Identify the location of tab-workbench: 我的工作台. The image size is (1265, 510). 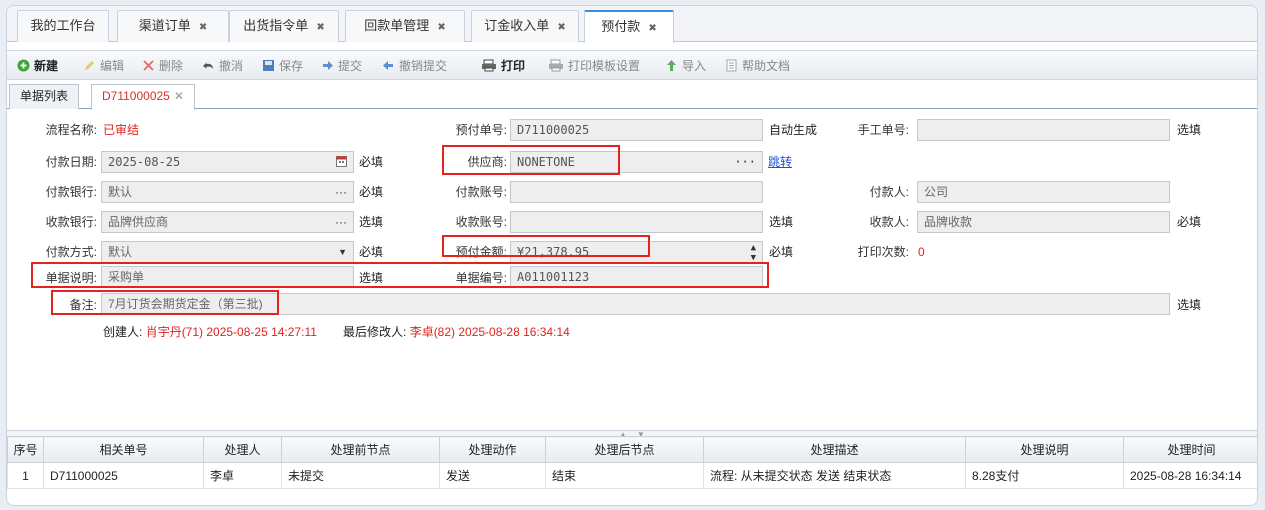
(63, 26).